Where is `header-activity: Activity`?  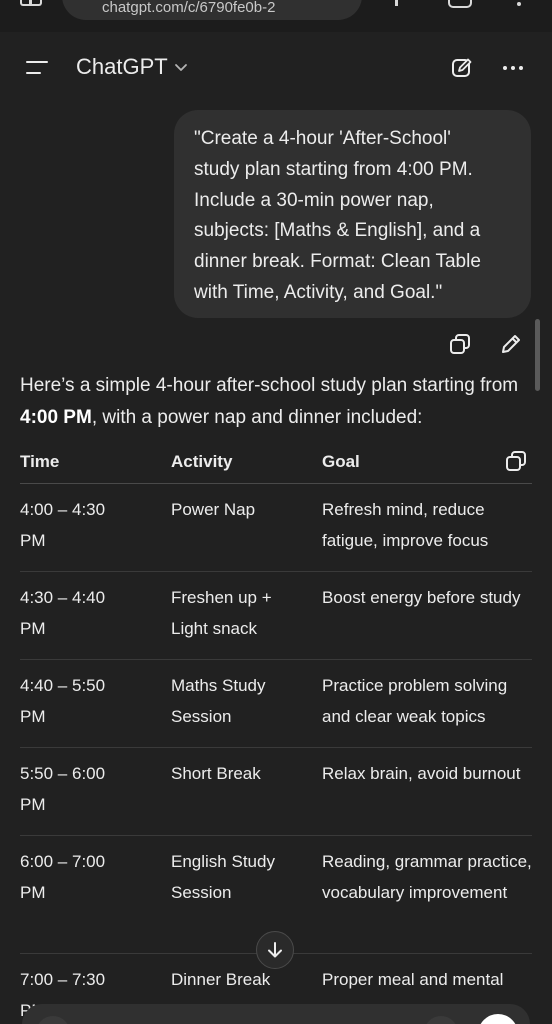
header-activity: Activity is located at coordinates (202, 461).